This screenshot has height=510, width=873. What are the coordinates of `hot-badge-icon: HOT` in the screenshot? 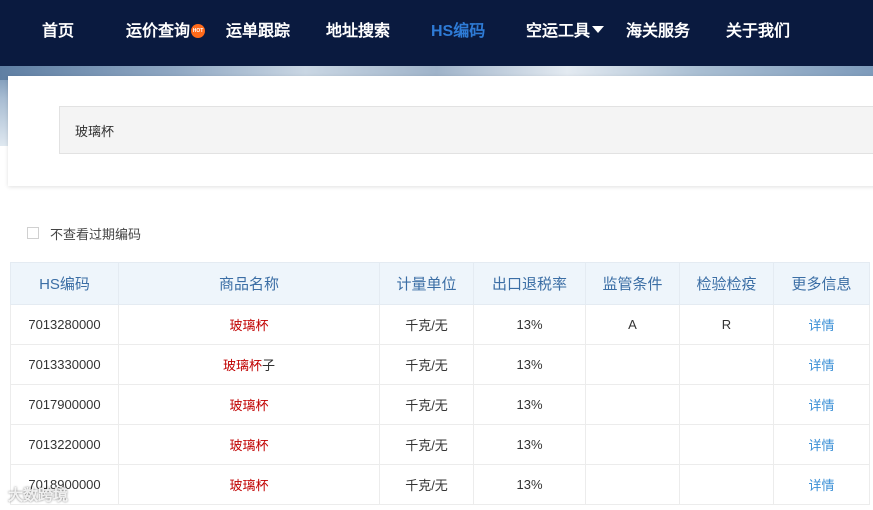 It's located at (198, 30).